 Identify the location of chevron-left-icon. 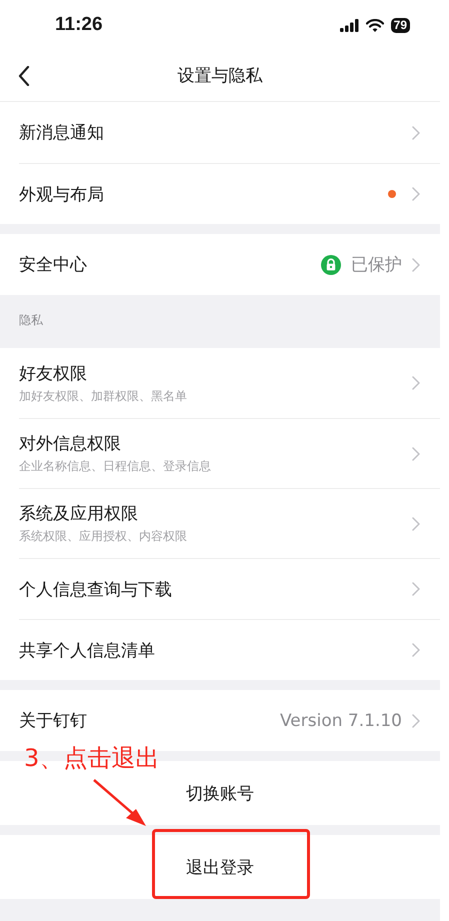
(24, 76).